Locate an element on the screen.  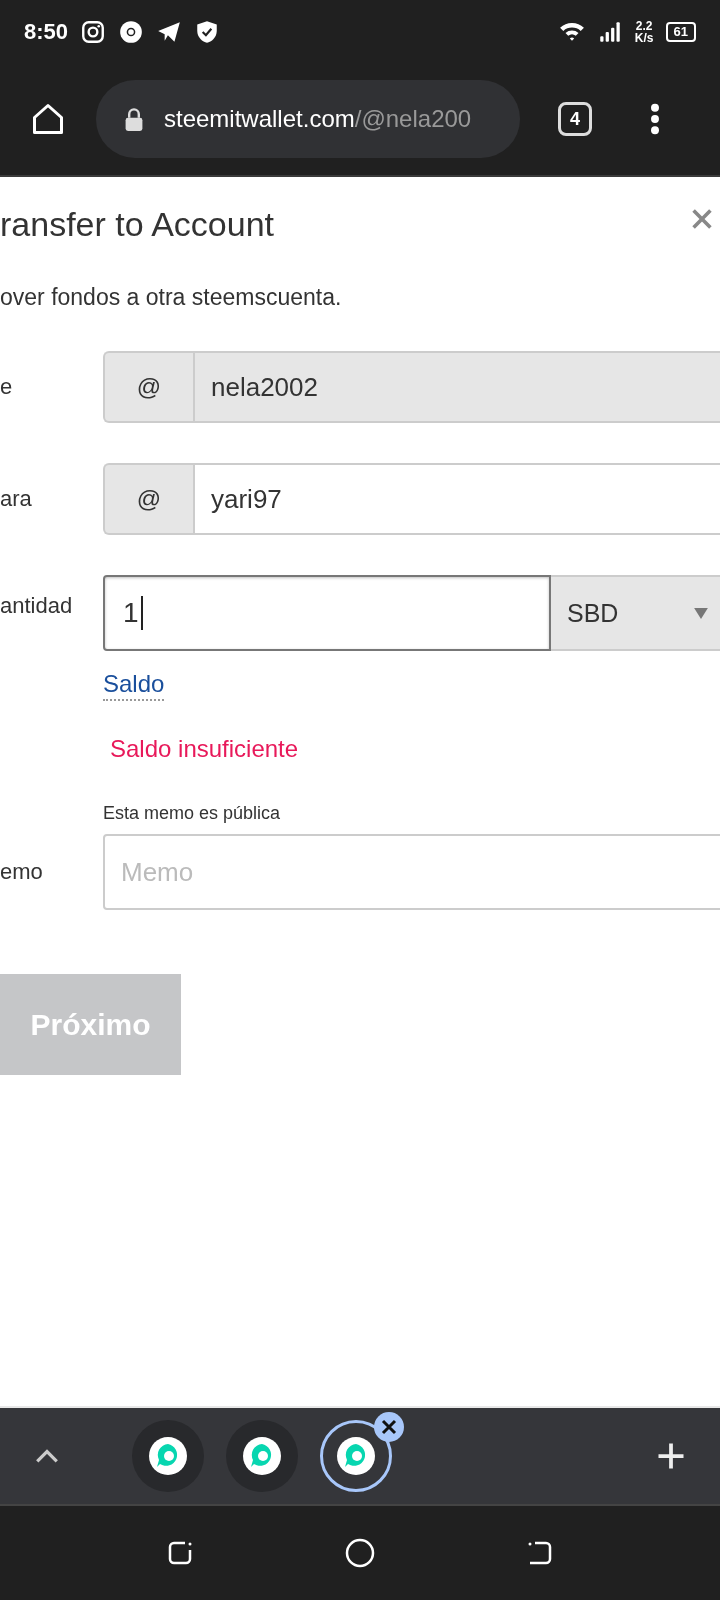
memo-hint: Esta memo es pública is located at coordinates (192, 813).